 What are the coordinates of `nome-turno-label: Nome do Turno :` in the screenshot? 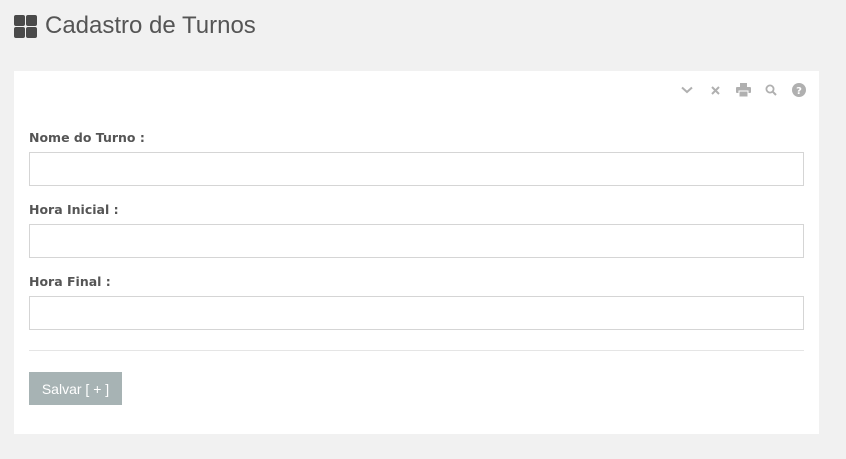 It's located at (87, 137).